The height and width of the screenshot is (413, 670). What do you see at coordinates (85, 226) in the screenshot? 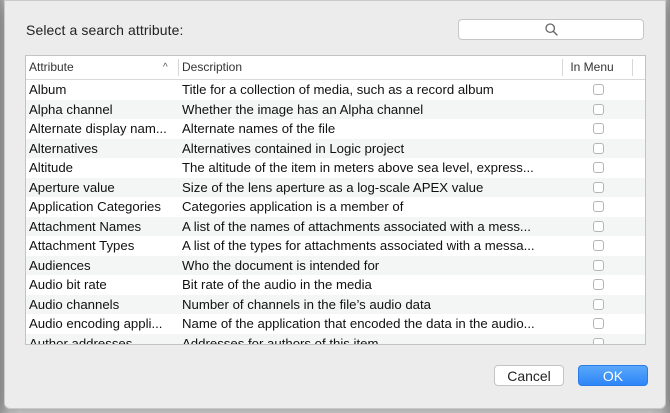
I see `attribute-cell: Attachment Names` at bounding box center [85, 226].